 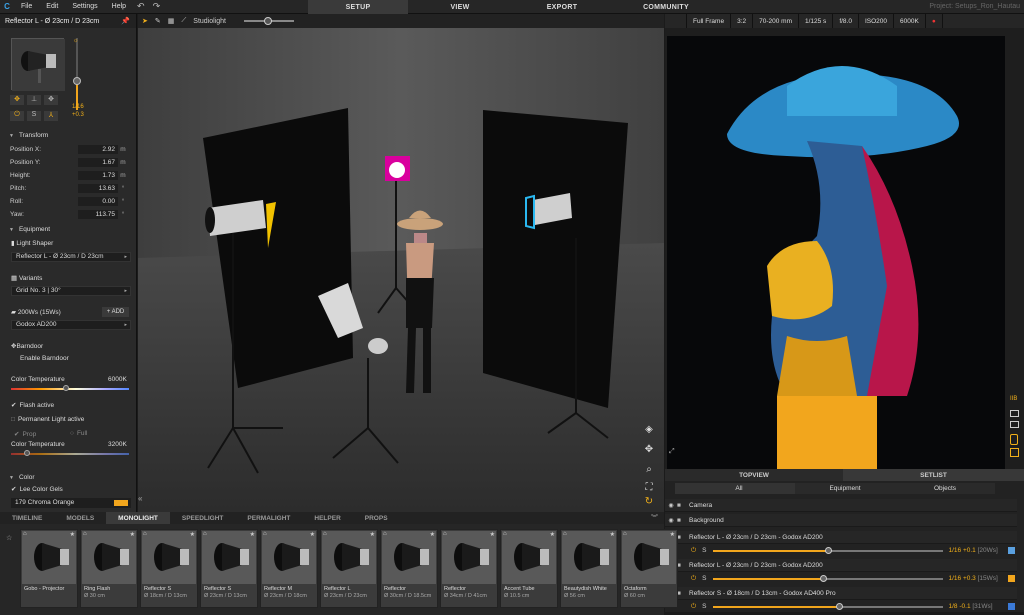 What do you see at coordinates (529, 568) in the screenshot?
I see `library-card: ⌂ ★ Accent Tube Ø 10.5 cm` at bounding box center [529, 568].